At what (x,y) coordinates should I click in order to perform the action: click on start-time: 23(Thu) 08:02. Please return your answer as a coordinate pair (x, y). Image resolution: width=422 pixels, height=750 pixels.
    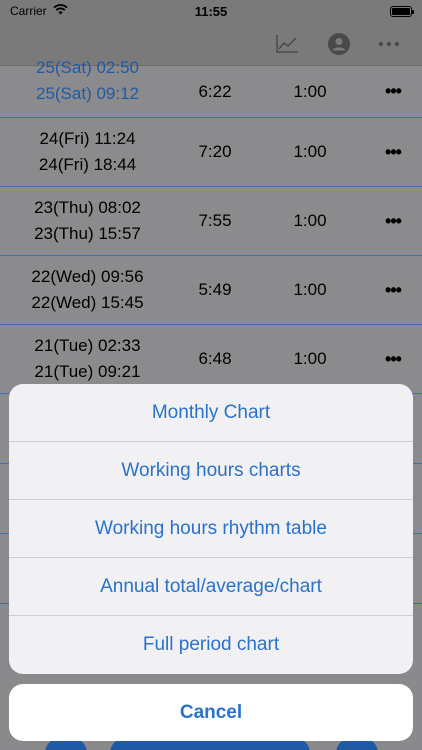
    Looking at the image, I should click on (87, 207).